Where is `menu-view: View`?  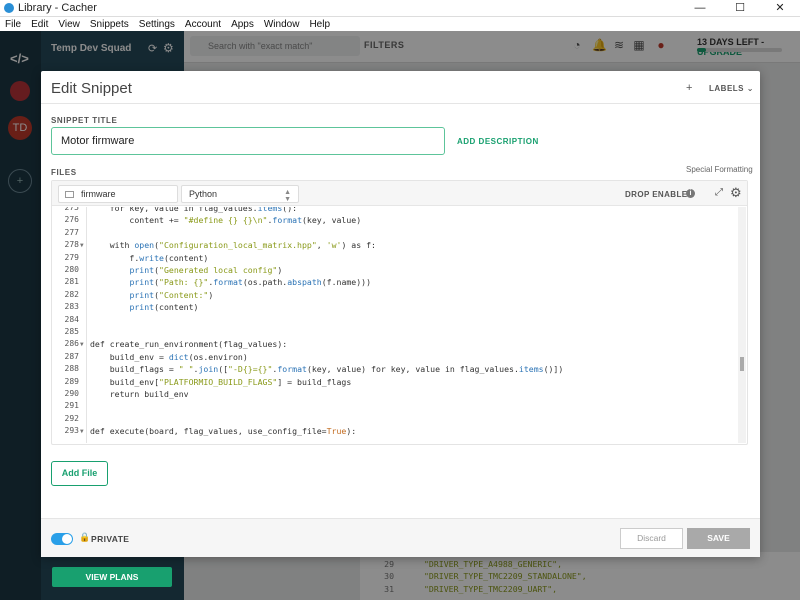
menu-view: View is located at coordinates (69, 24).